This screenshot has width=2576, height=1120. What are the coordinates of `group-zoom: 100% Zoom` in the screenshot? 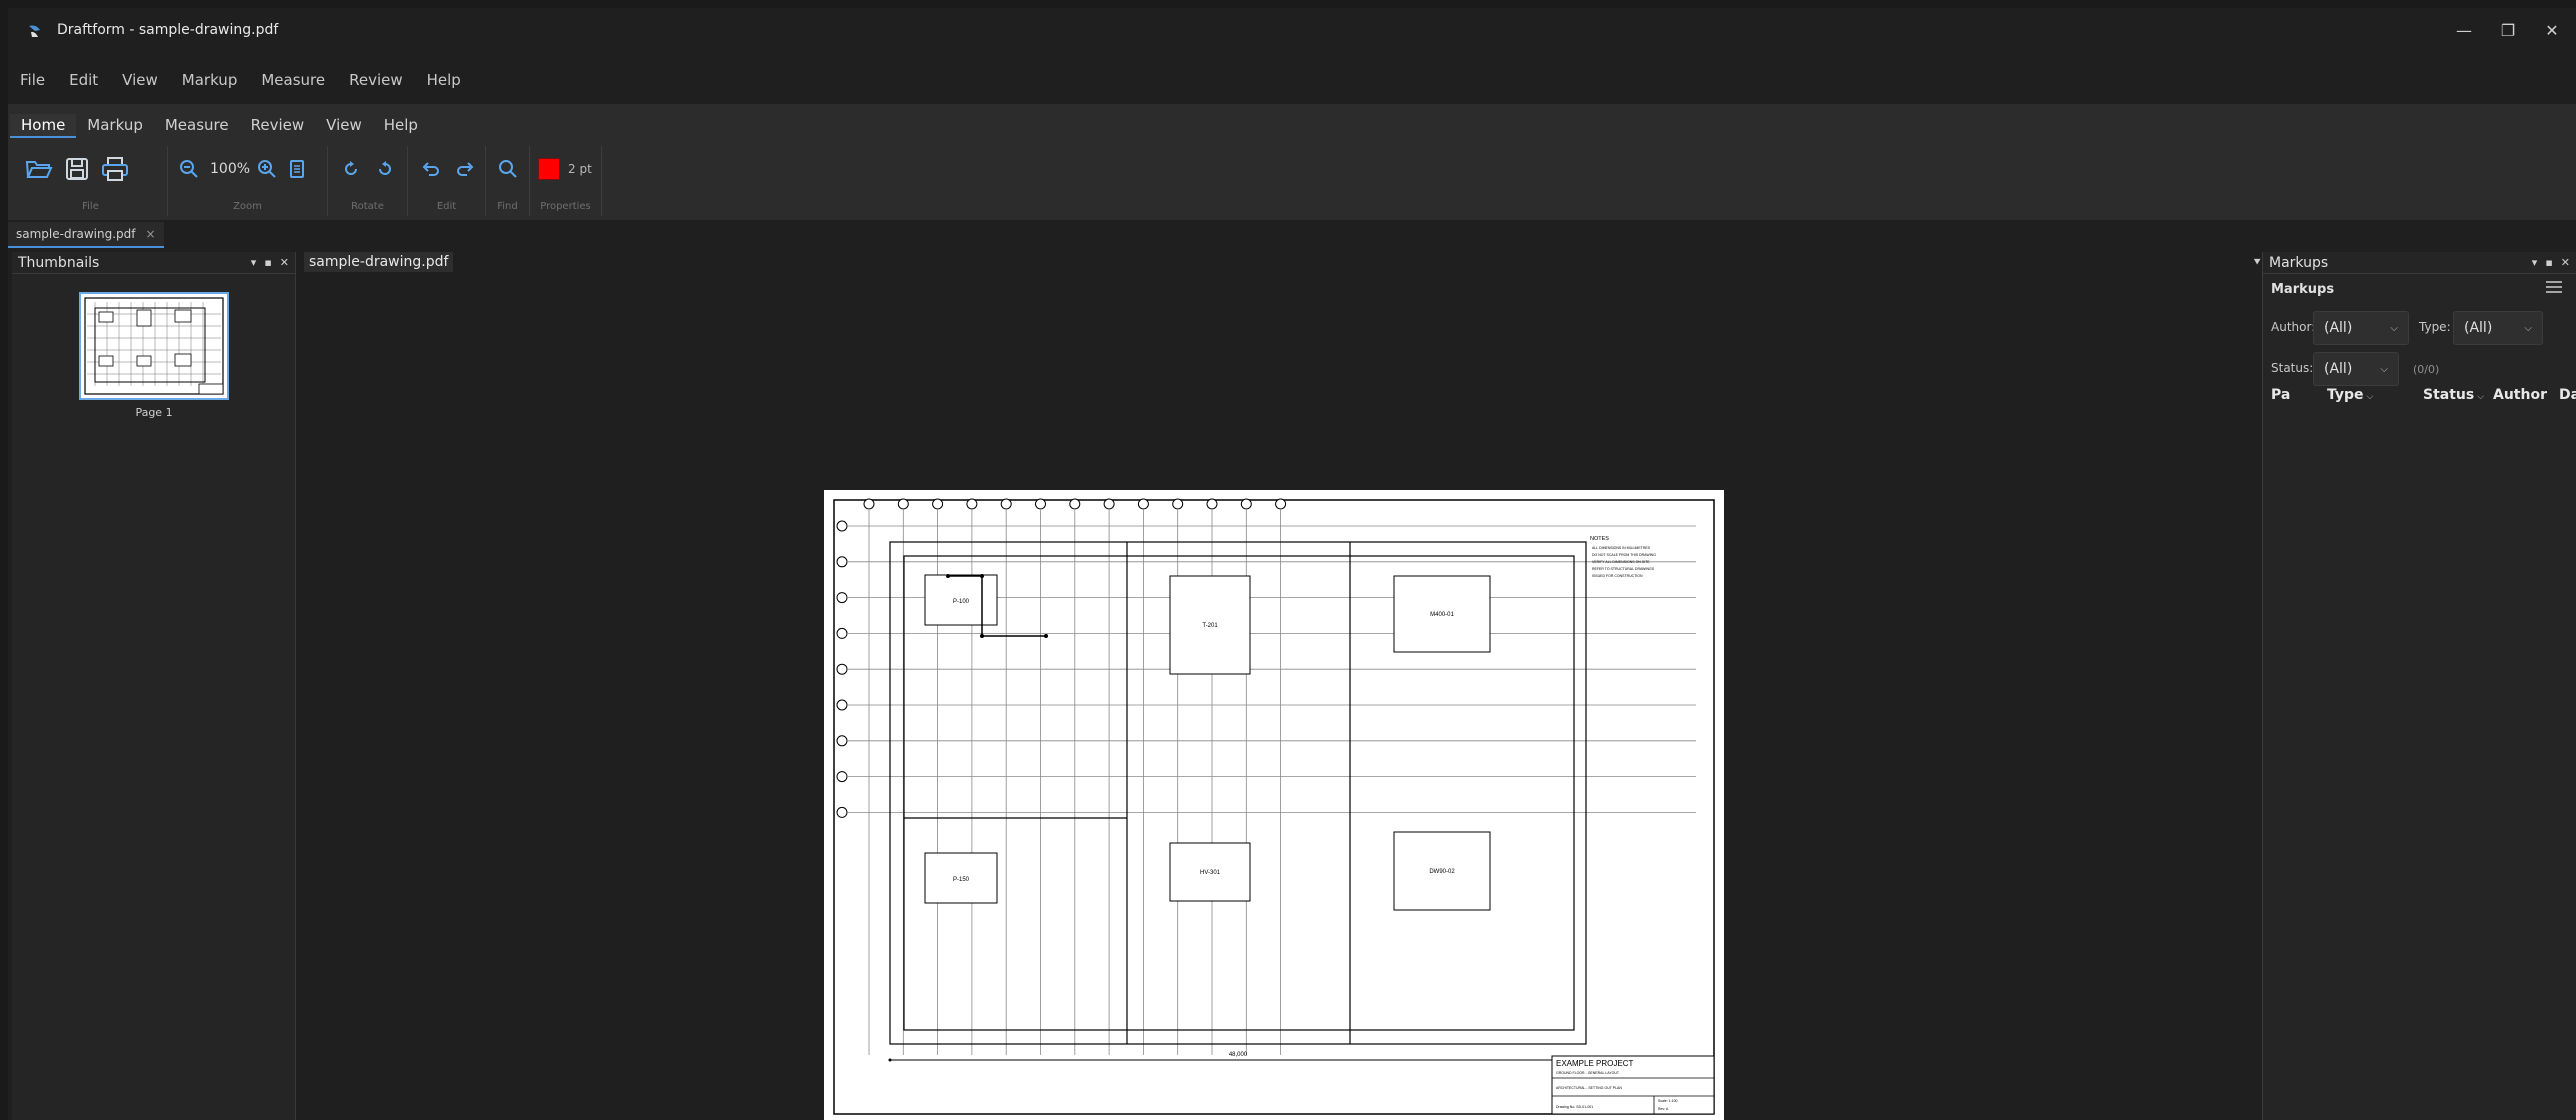 It's located at (248, 181).